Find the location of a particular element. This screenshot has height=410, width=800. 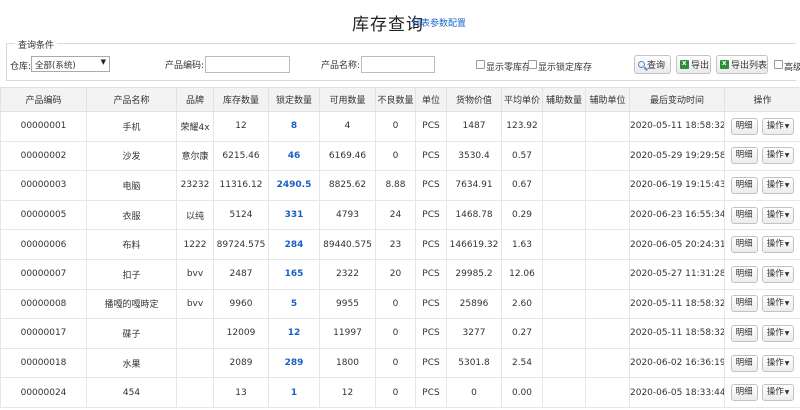

locked-qty-cell: 289 is located at coordinates (294, 363).